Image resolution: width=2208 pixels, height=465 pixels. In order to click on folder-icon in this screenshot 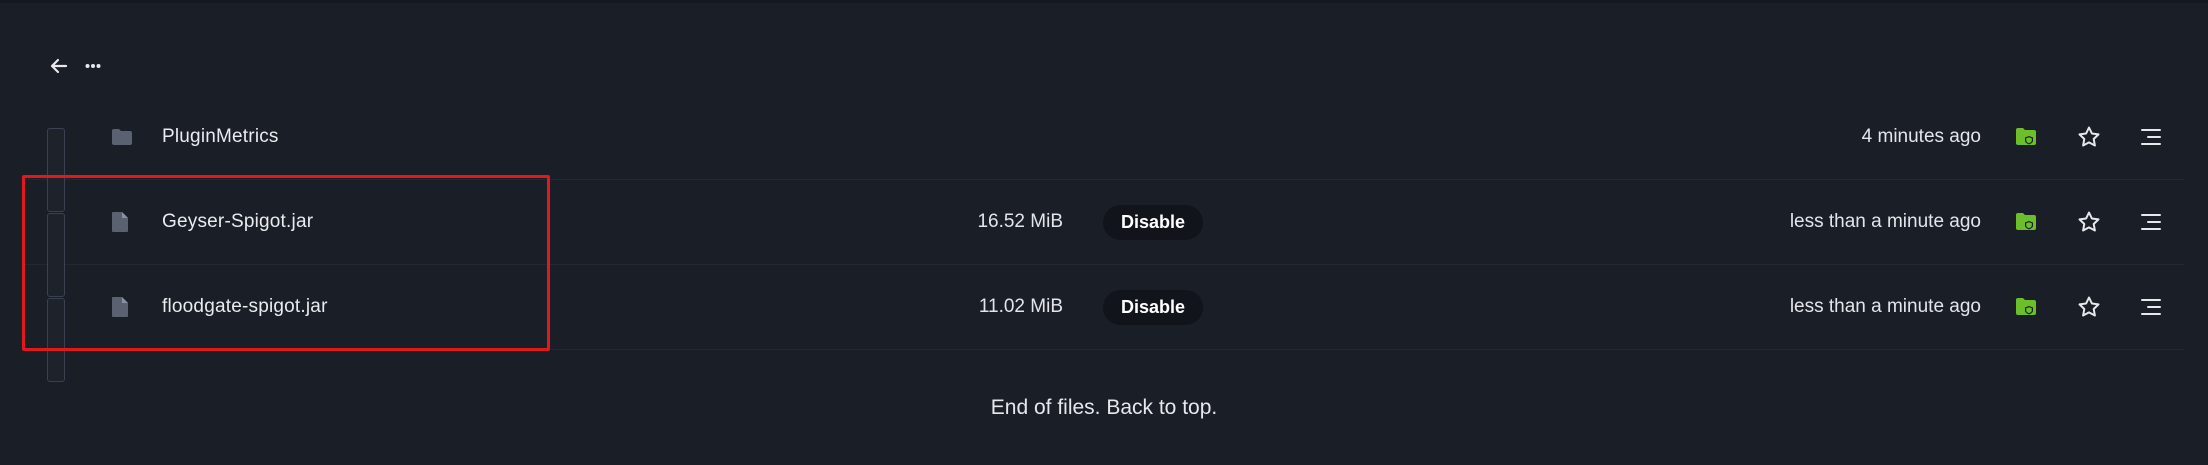, I will do `click(122, 137)`.